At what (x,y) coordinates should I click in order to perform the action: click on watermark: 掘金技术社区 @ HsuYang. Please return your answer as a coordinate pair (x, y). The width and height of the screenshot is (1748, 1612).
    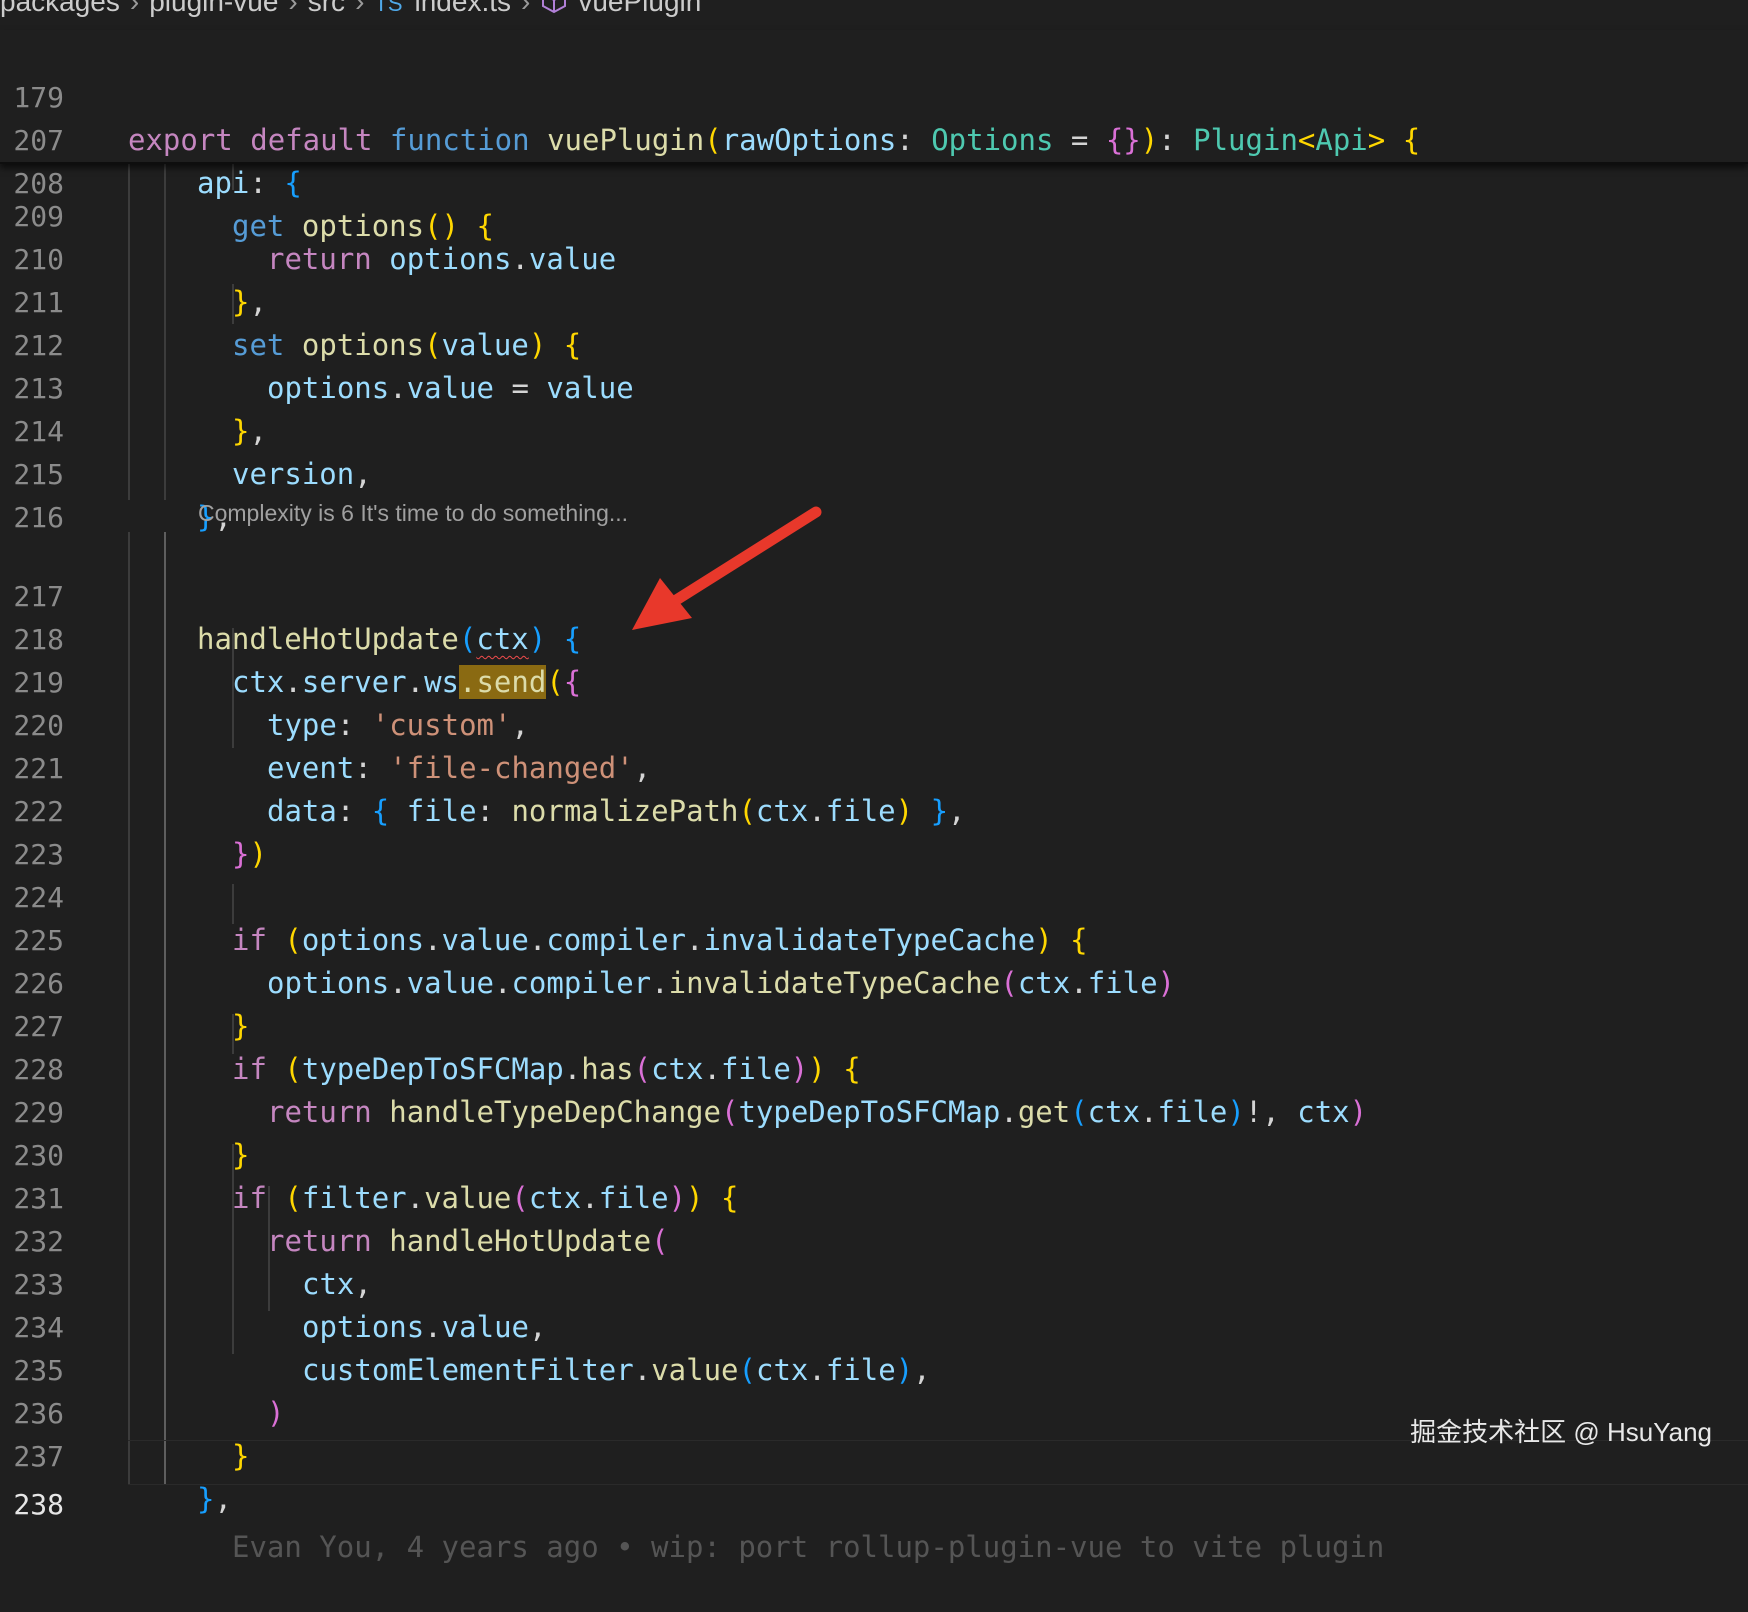
    Looking at the image, I should click on (1561, 1432).